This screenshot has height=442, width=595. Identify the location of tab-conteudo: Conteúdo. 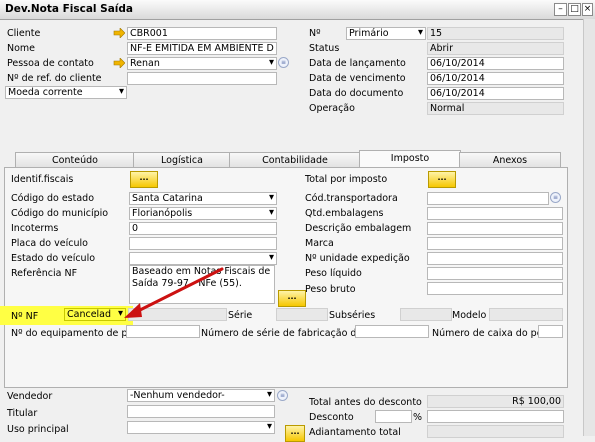
(75, 160).